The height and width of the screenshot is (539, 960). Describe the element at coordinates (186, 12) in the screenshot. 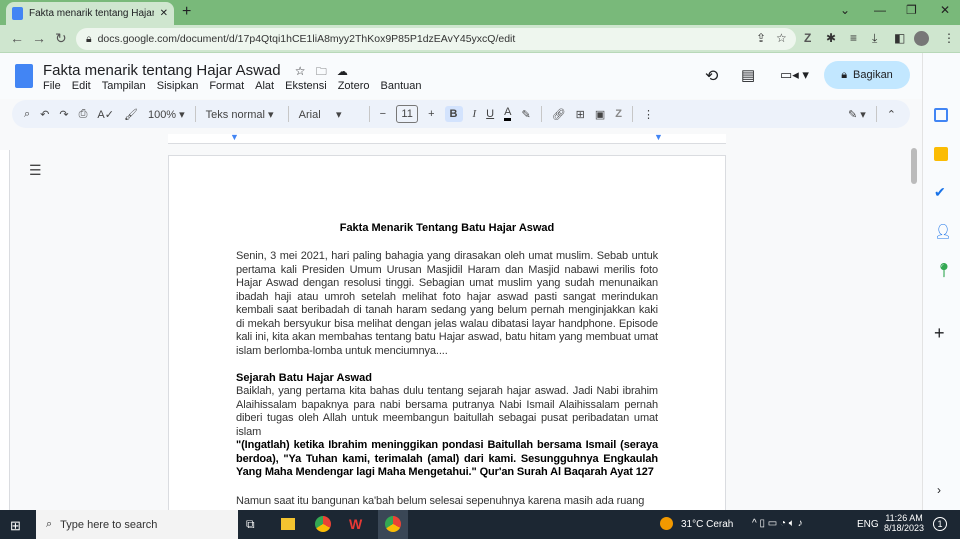

I see `new-tab-button: +` at that location.